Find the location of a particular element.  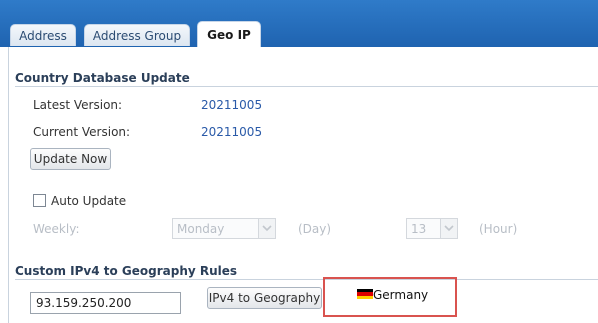

hour-select-value: 13 is located at coordinates (419, 229).